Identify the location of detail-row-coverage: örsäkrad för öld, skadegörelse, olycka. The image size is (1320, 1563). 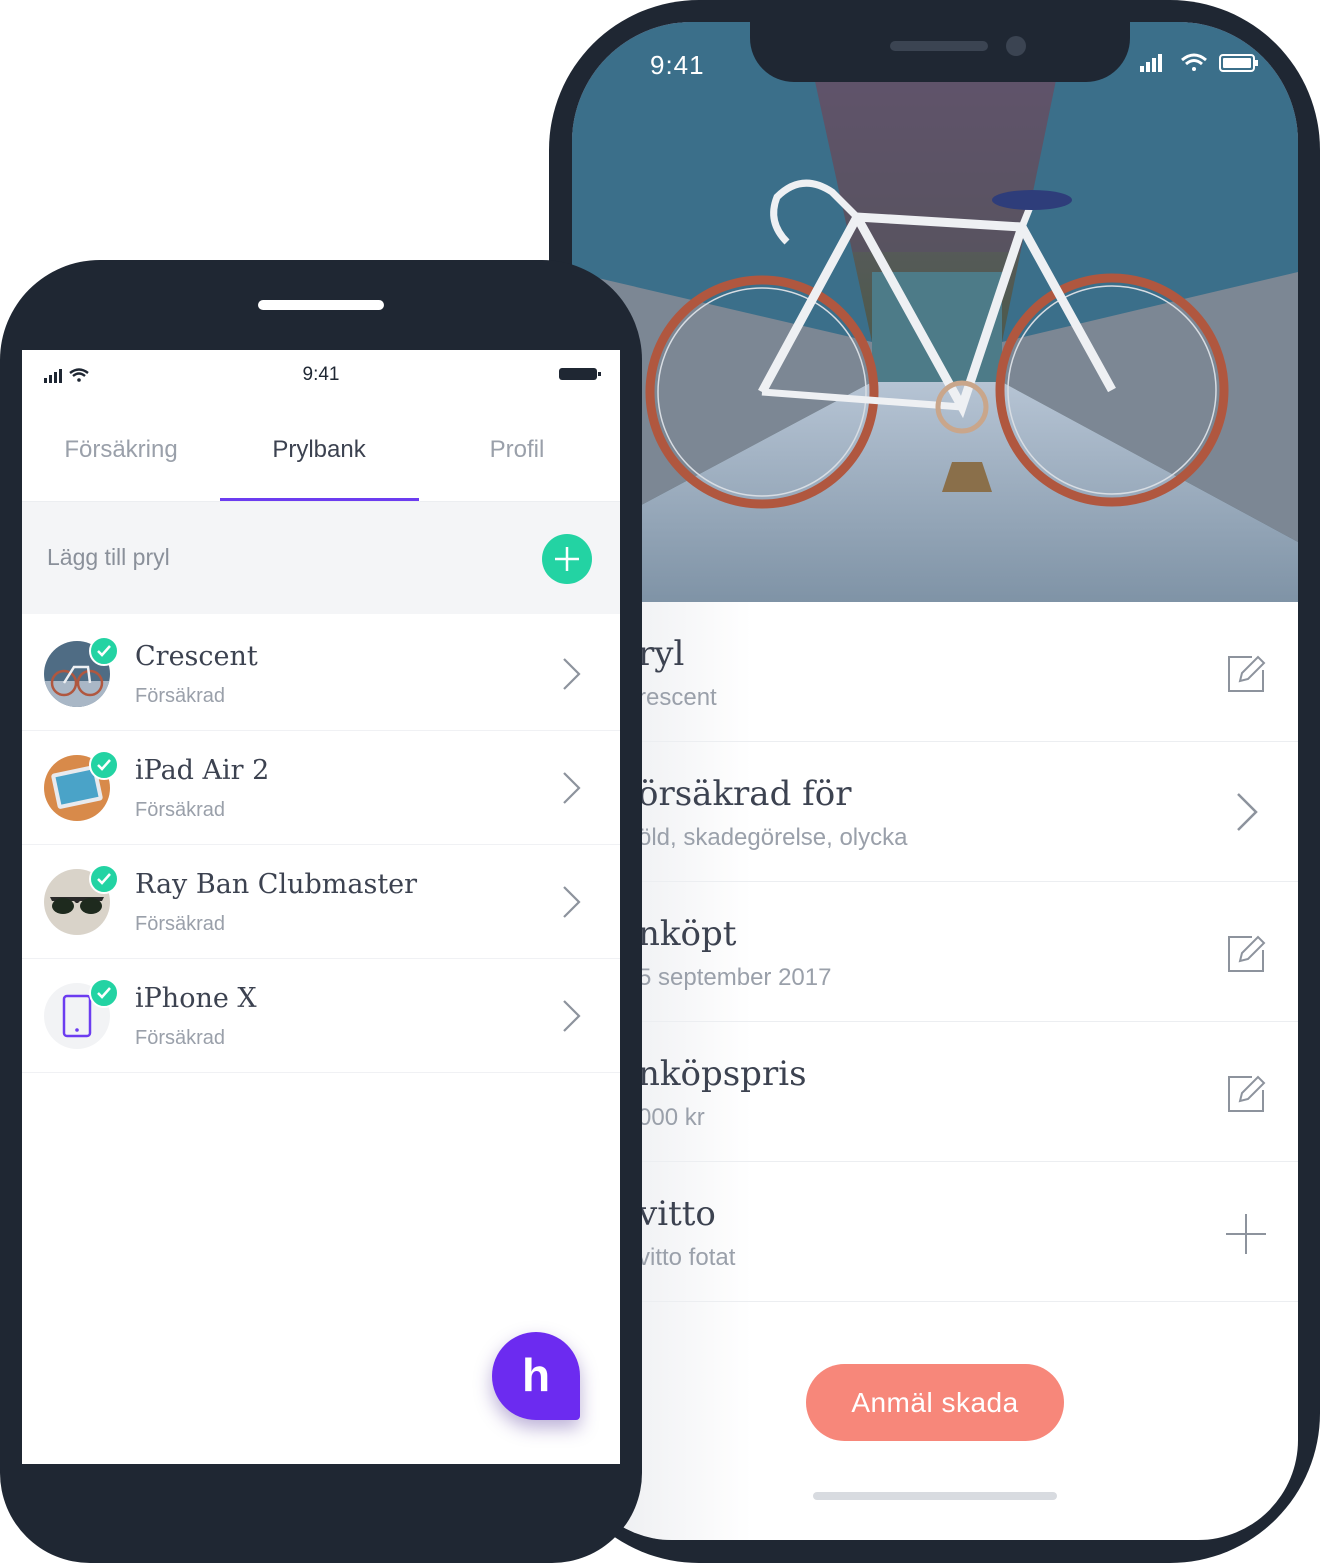
(935, 812).